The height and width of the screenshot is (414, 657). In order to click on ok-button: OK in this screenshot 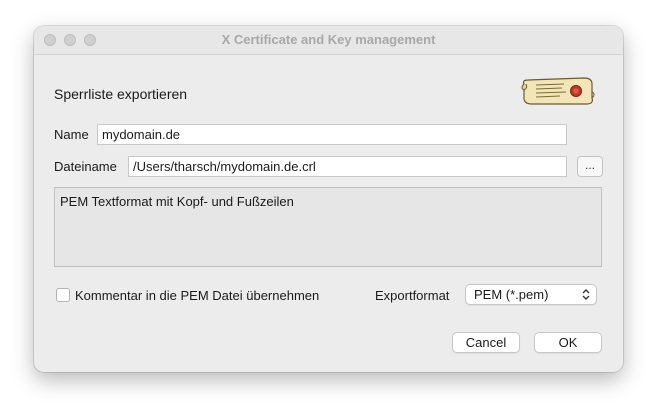, I will do `click(568, 342)`.